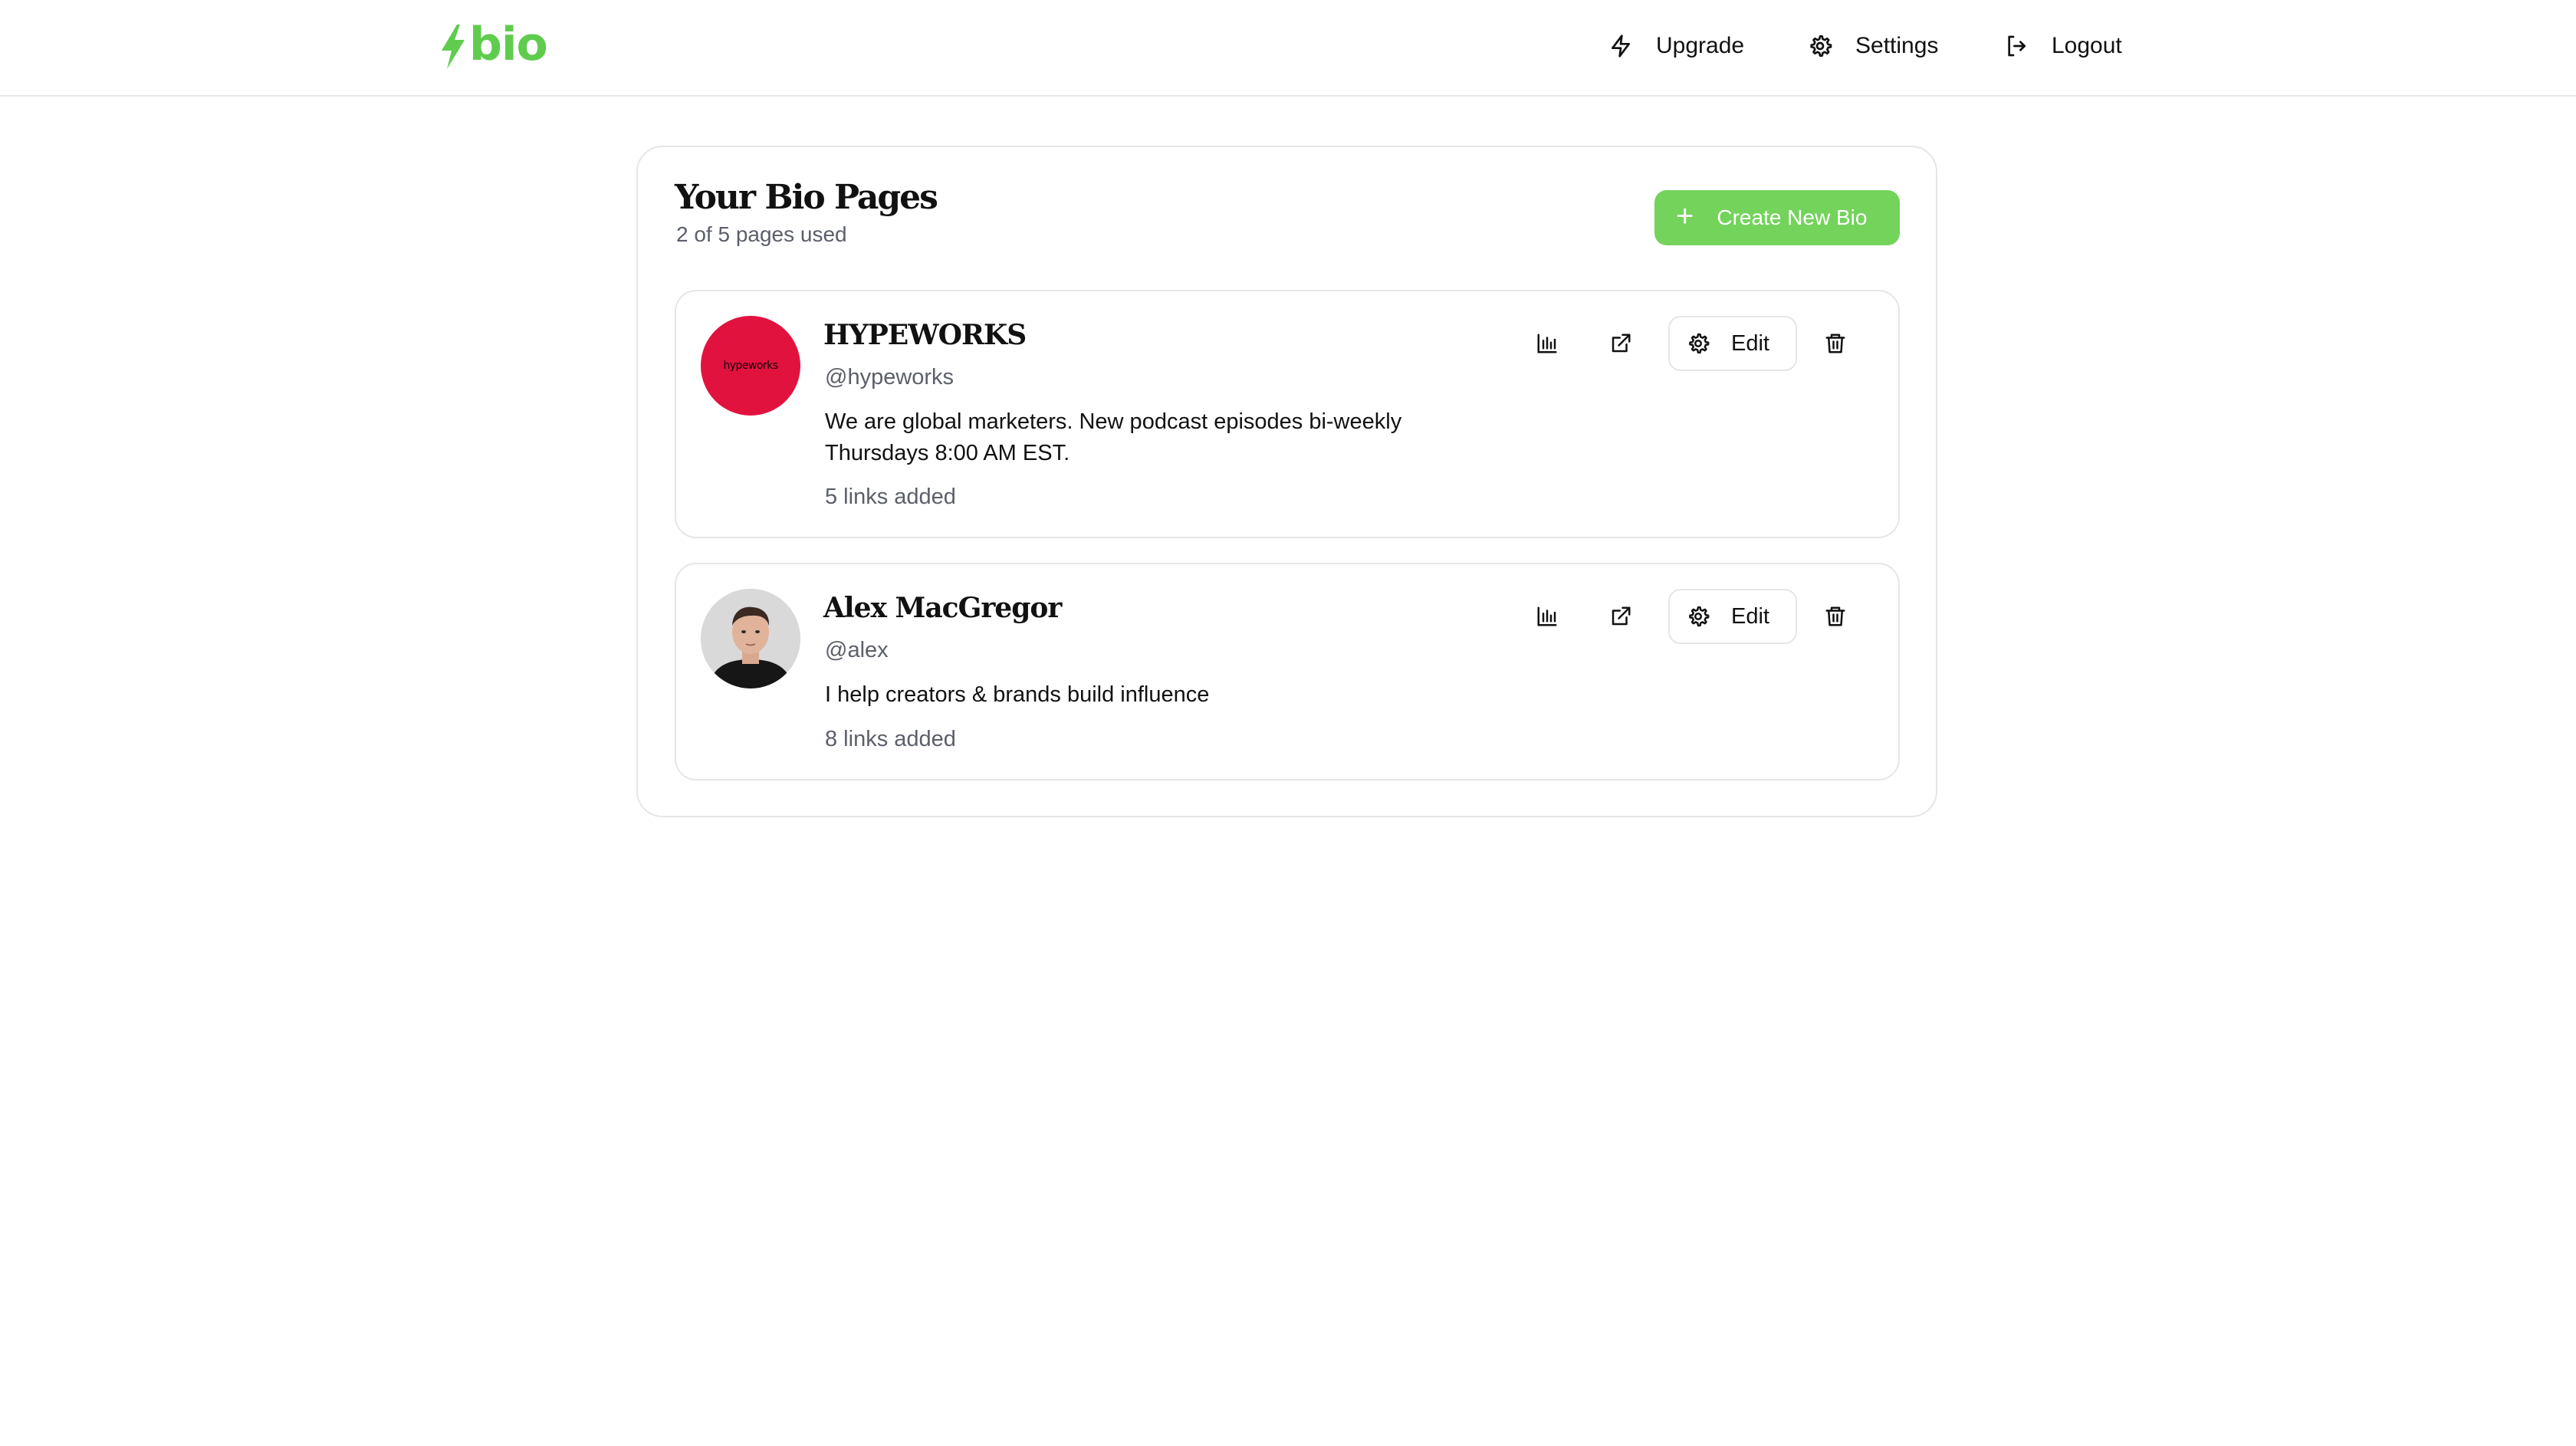  What do you see at coordinates (890, 739) in the screenshot?
I see `links-count: 8 links added` at bounding box center [890, 739].